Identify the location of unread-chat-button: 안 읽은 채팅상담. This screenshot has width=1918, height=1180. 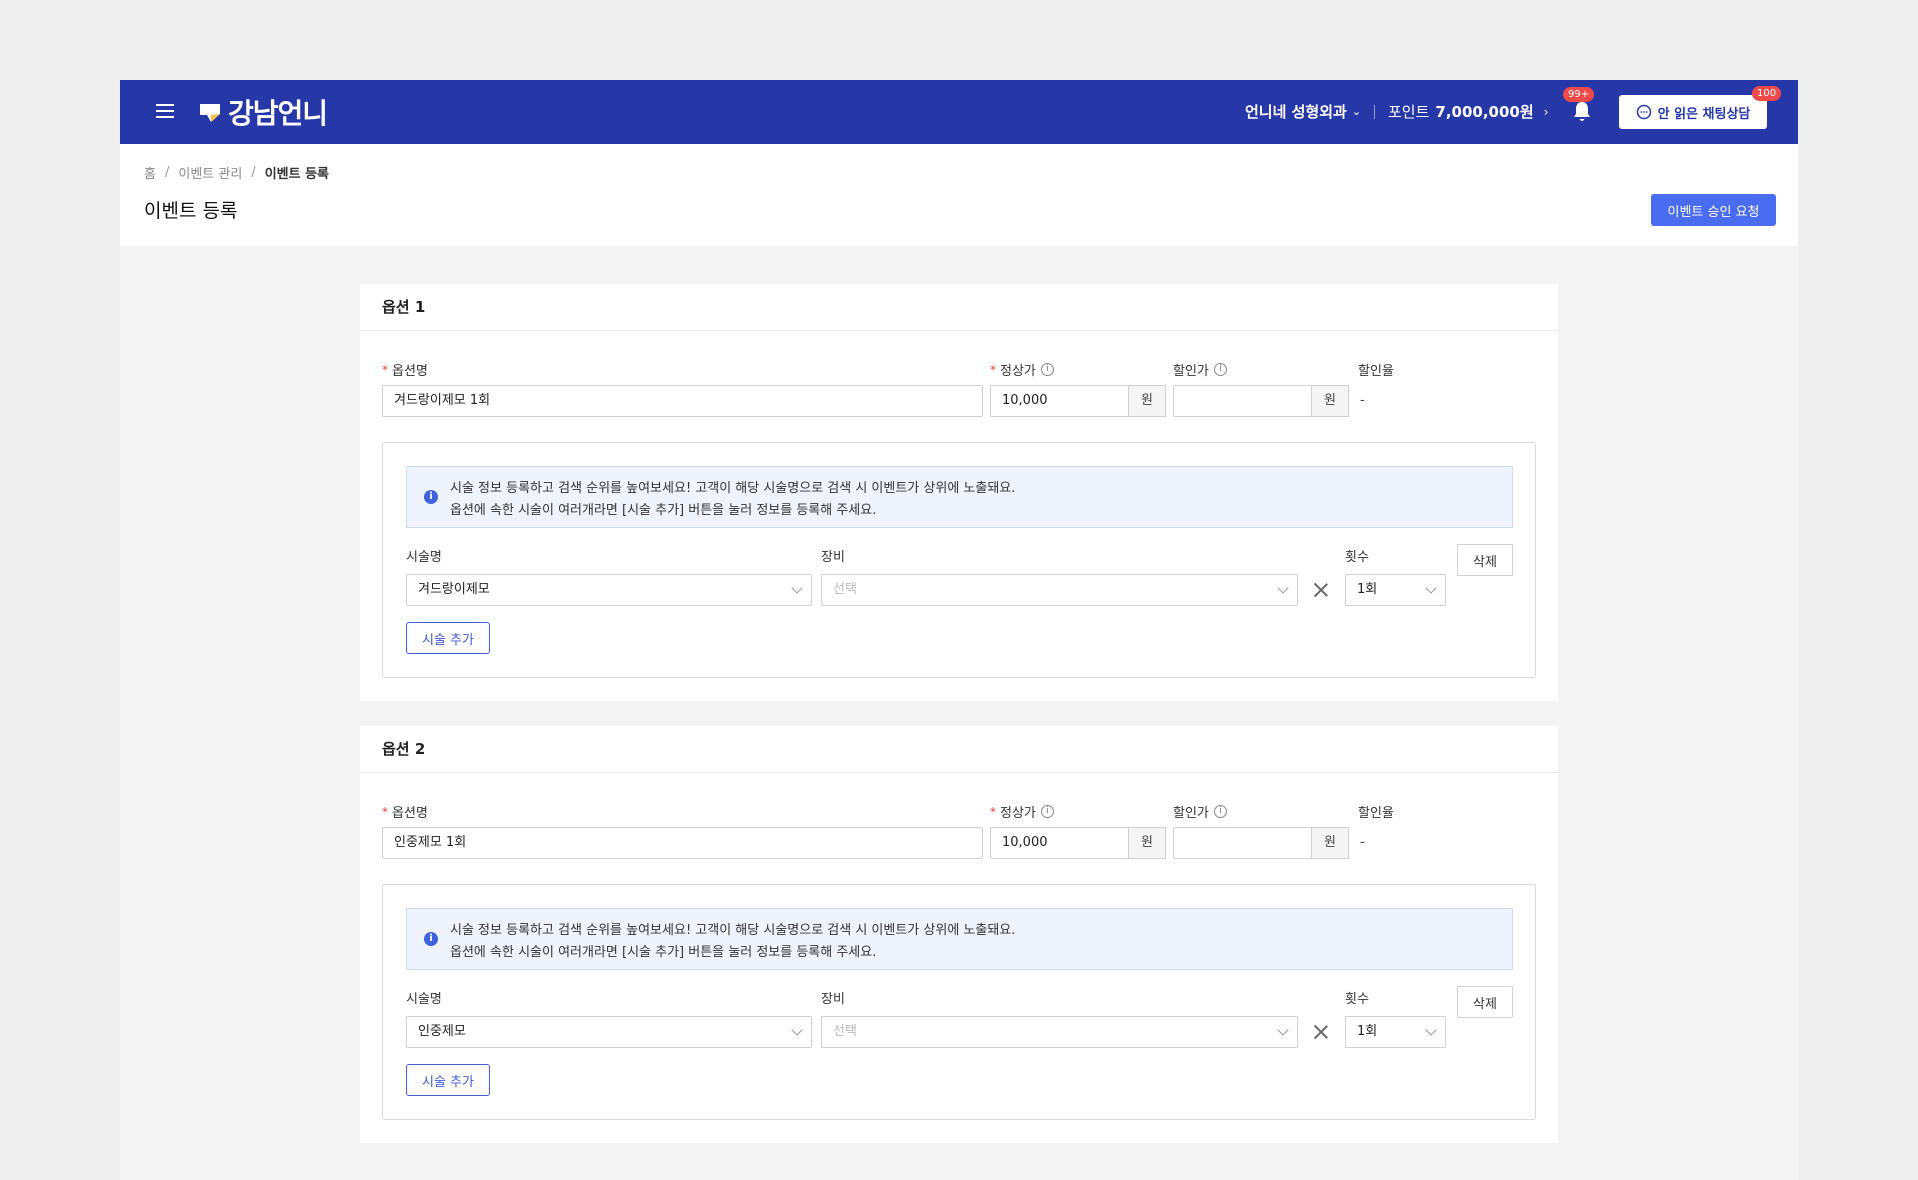
(1693, 112).